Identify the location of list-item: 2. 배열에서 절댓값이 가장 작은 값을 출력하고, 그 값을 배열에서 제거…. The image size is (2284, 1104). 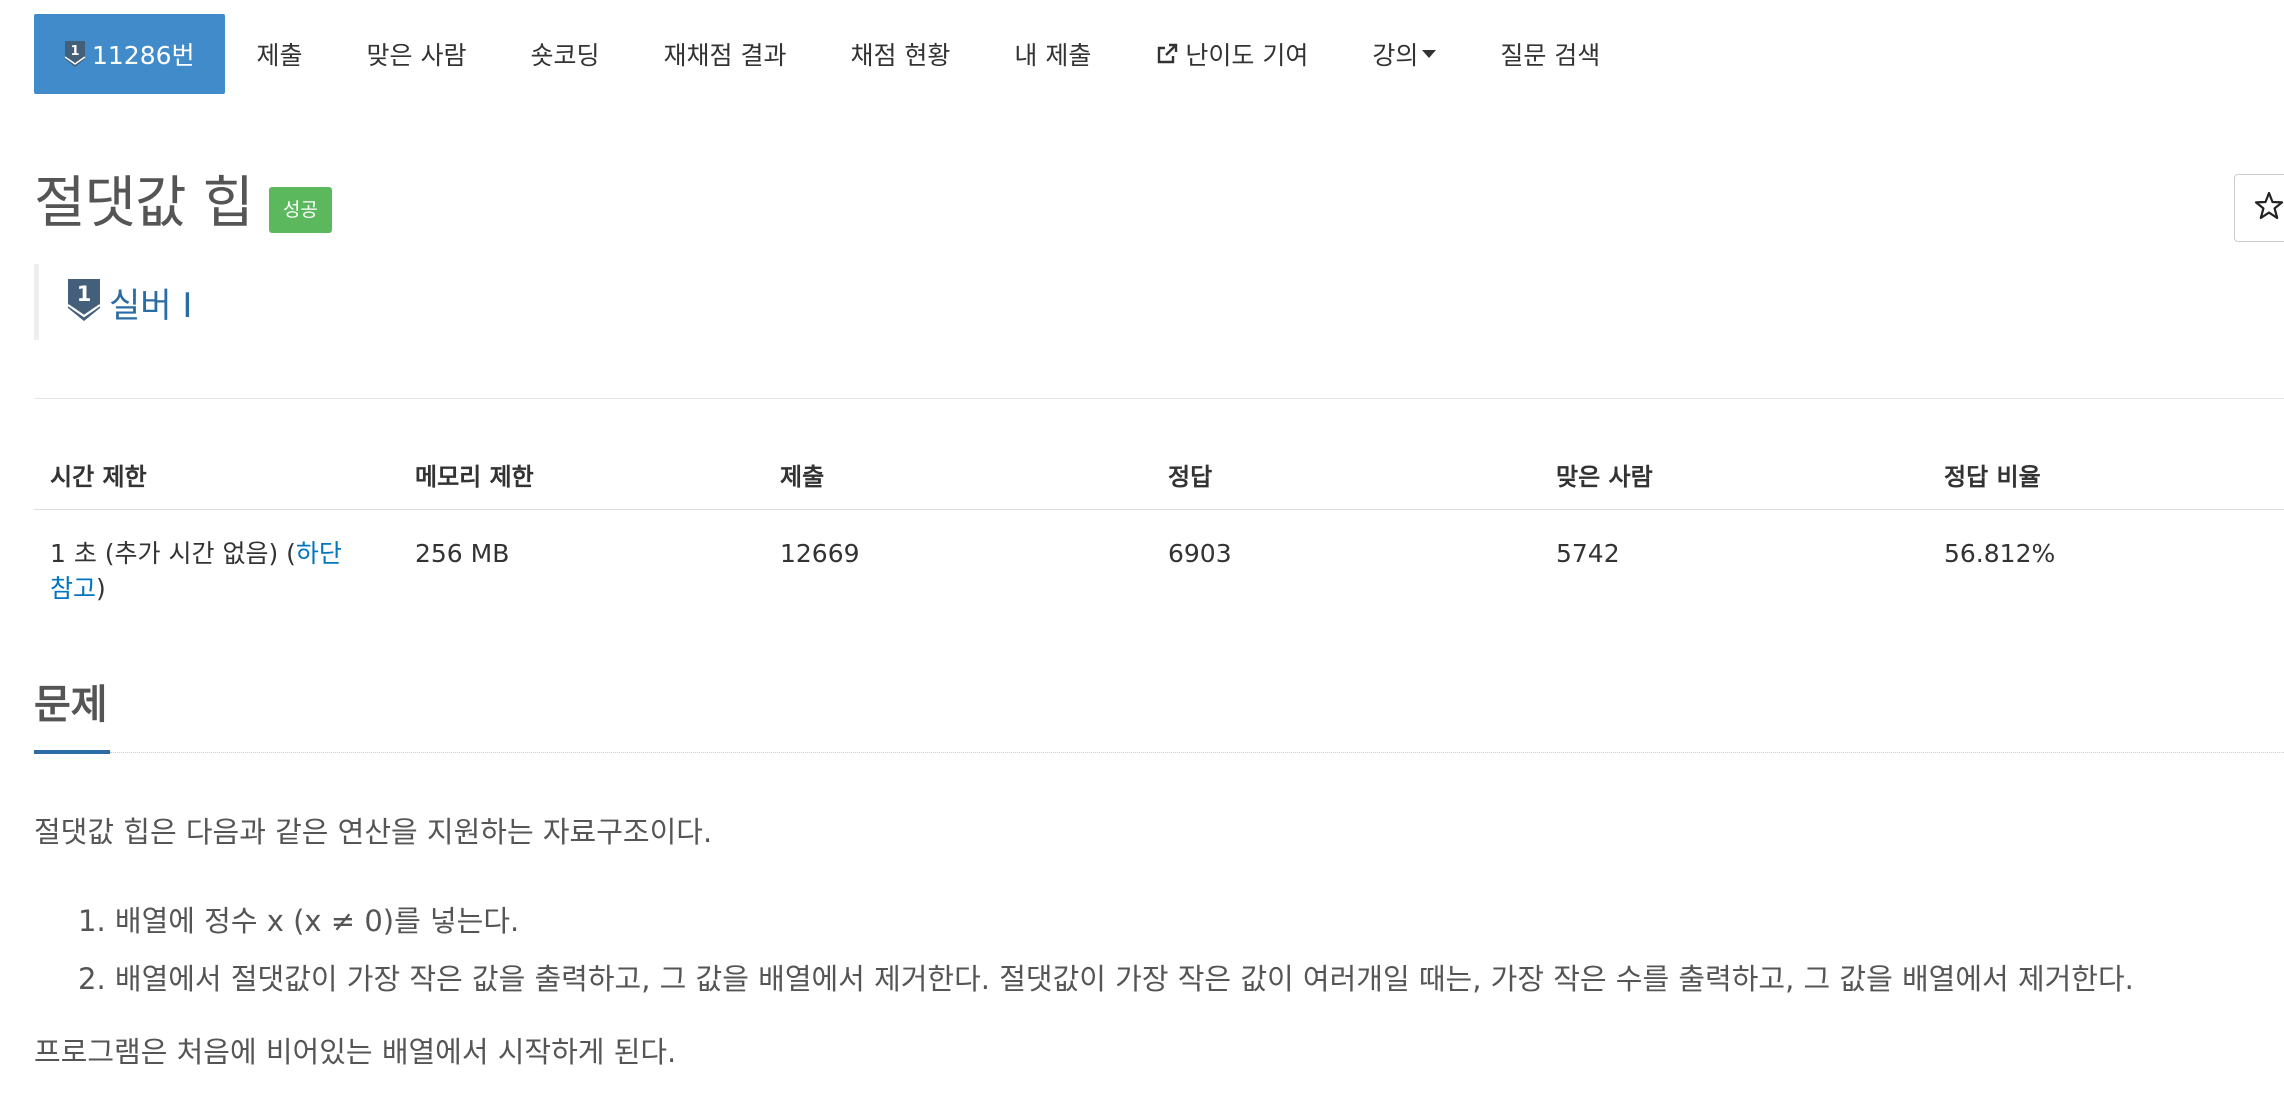
(1106, 979).